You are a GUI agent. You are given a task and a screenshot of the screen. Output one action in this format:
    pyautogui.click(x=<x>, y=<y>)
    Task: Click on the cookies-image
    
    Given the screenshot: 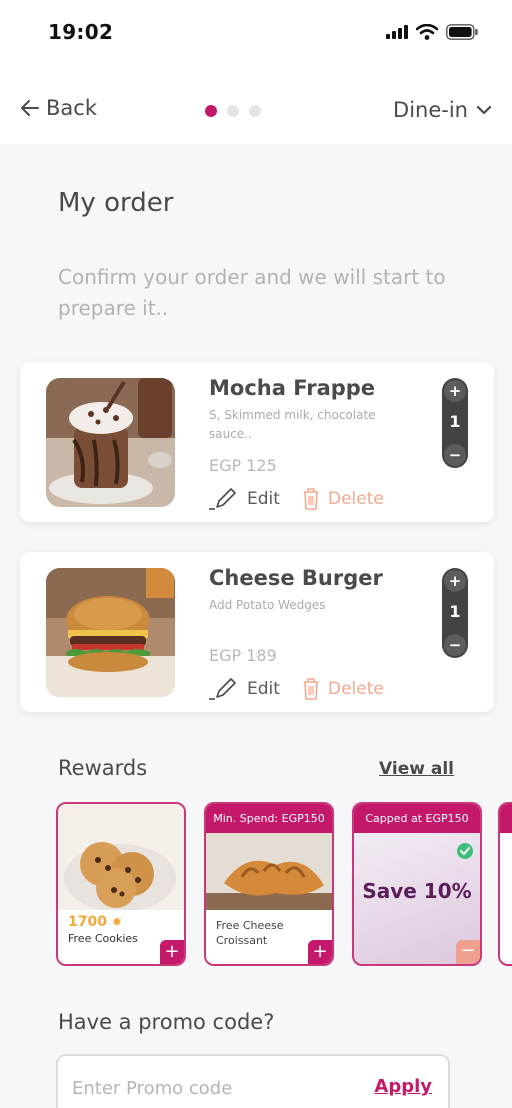 What is the action you would take?
    pyautogui.click(x=121, y=859)
    